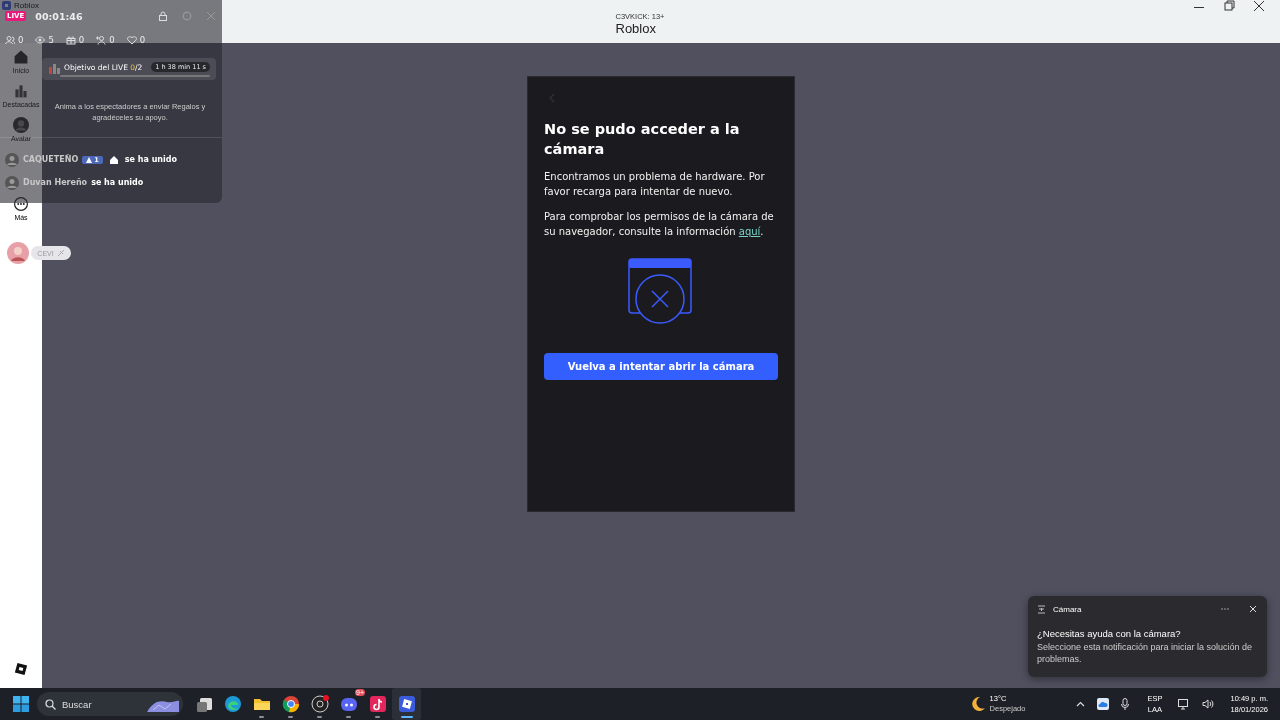 This screenshot has width=1280, height=720. Describe the element at coordinates (59, 16) in the screenshot. I see `stream-timer: 00:01:46` at that location.